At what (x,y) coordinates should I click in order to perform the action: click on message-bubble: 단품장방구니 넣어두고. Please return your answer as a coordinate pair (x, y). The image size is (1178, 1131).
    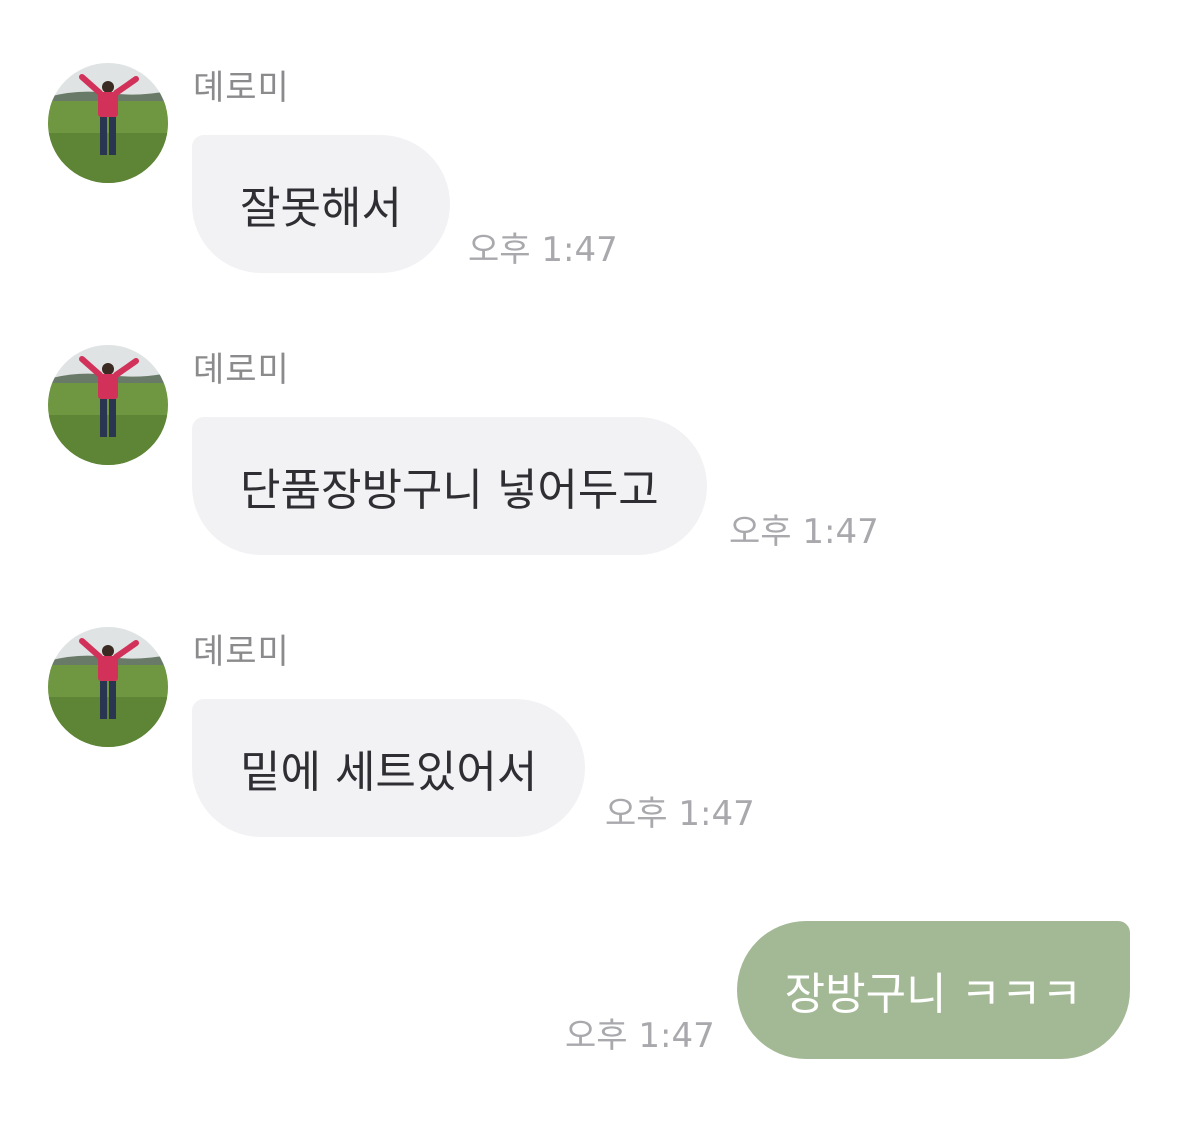
    Looking at the image, I should click on (449, 486).